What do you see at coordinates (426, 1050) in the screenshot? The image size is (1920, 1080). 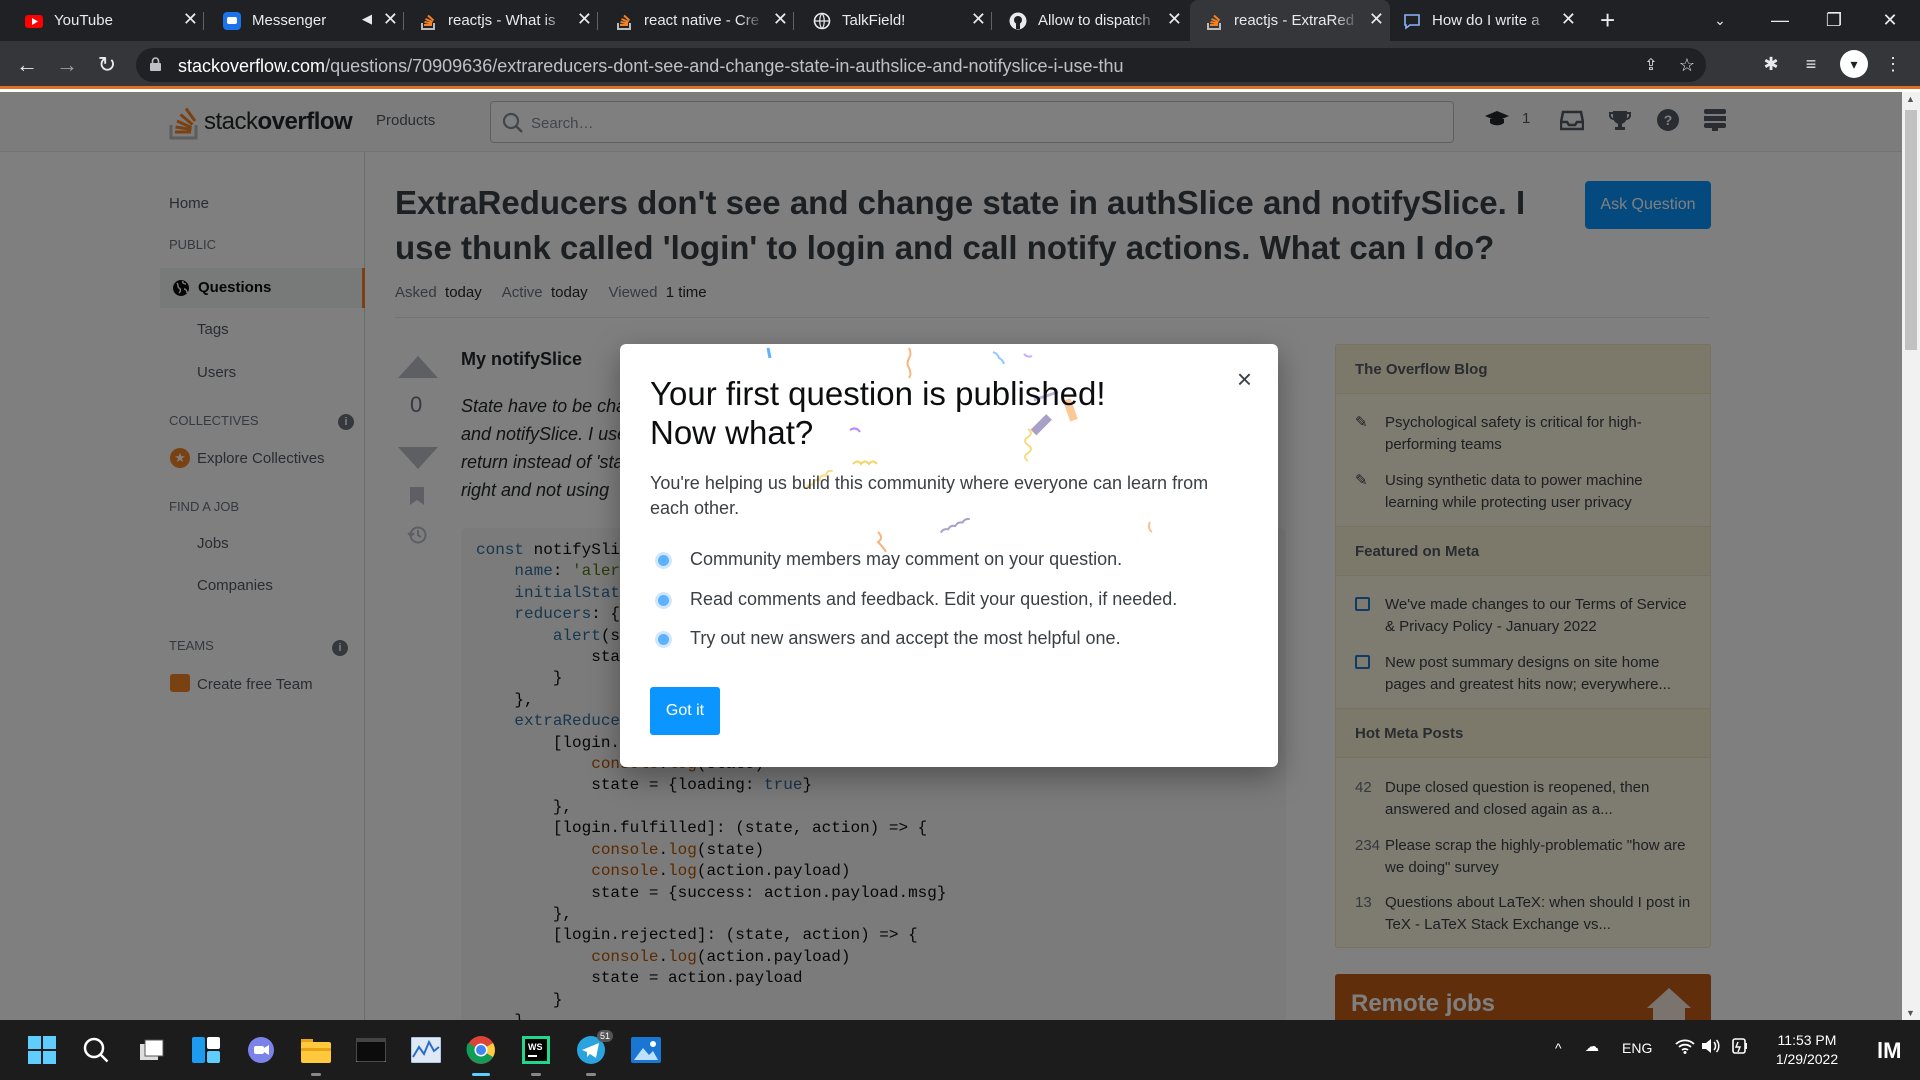 I see `resource-monitor-icon` at bounding box center [426, 1050].